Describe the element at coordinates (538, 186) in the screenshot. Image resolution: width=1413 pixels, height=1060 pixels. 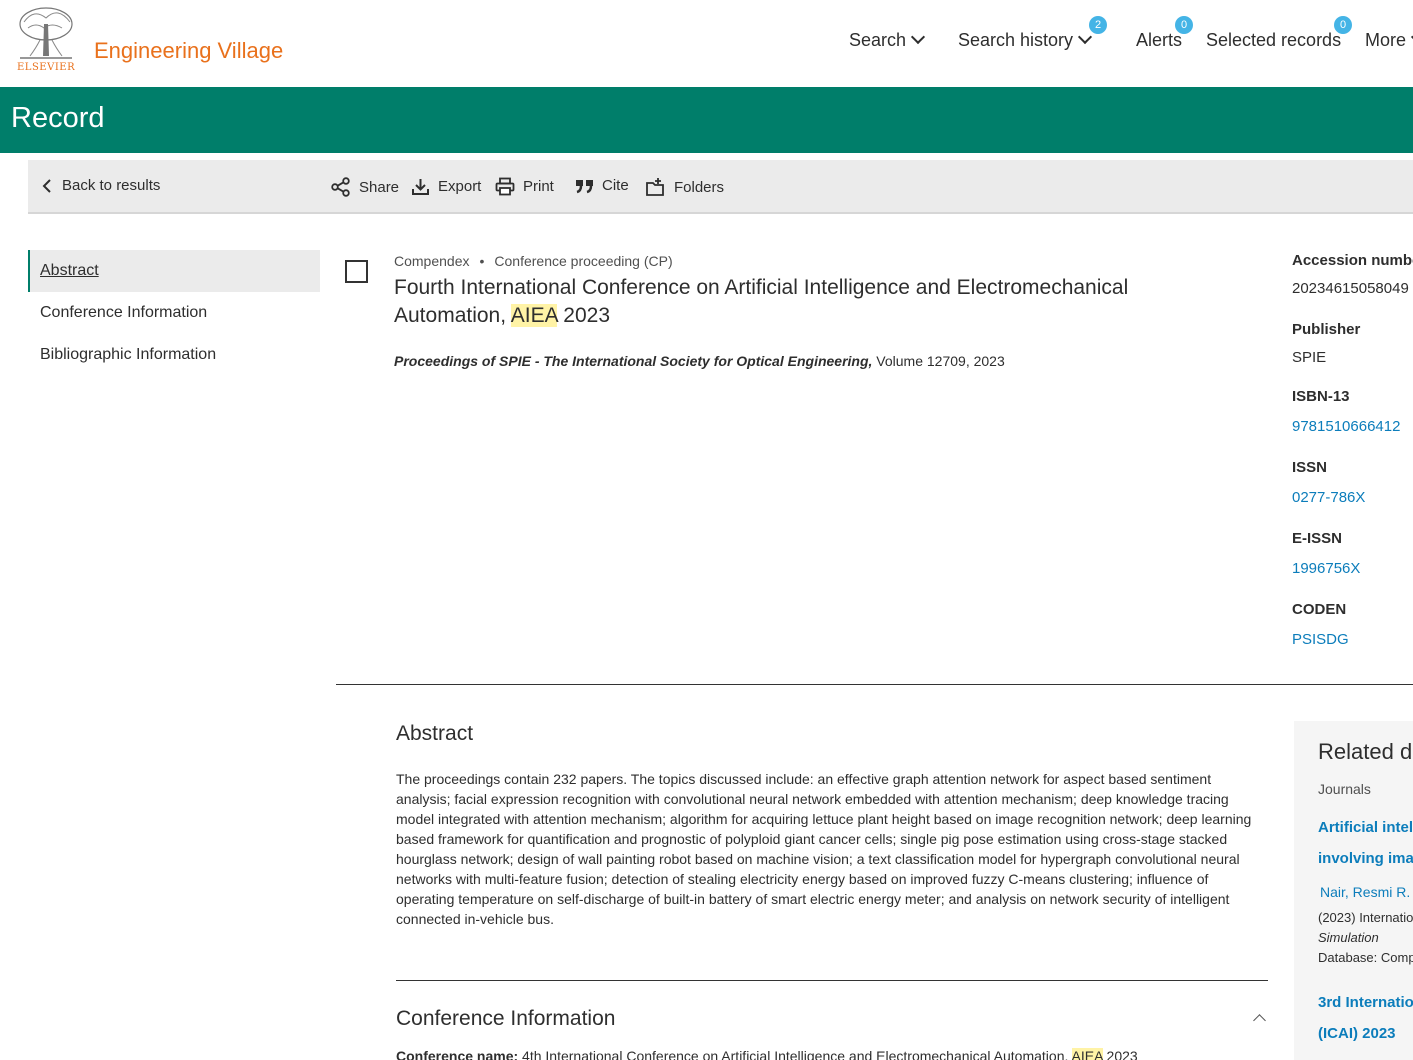
I see `print-label: Print` at that location.